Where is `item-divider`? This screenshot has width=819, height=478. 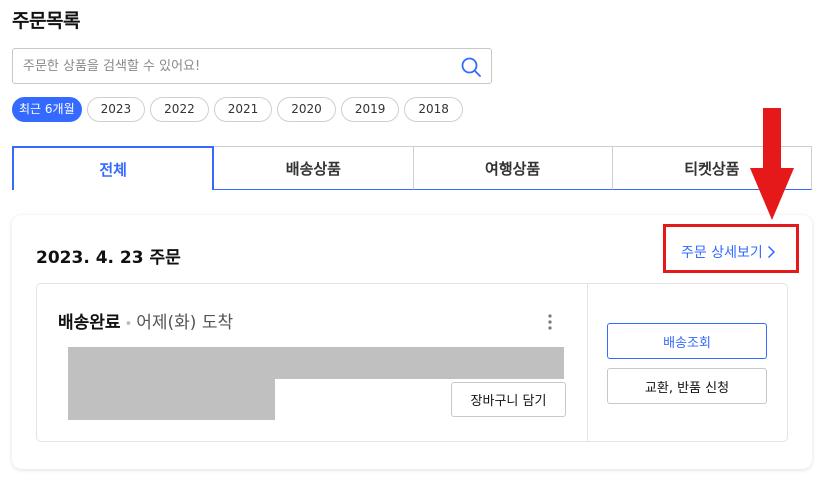
item-divider is located at coordinates (587, 362).